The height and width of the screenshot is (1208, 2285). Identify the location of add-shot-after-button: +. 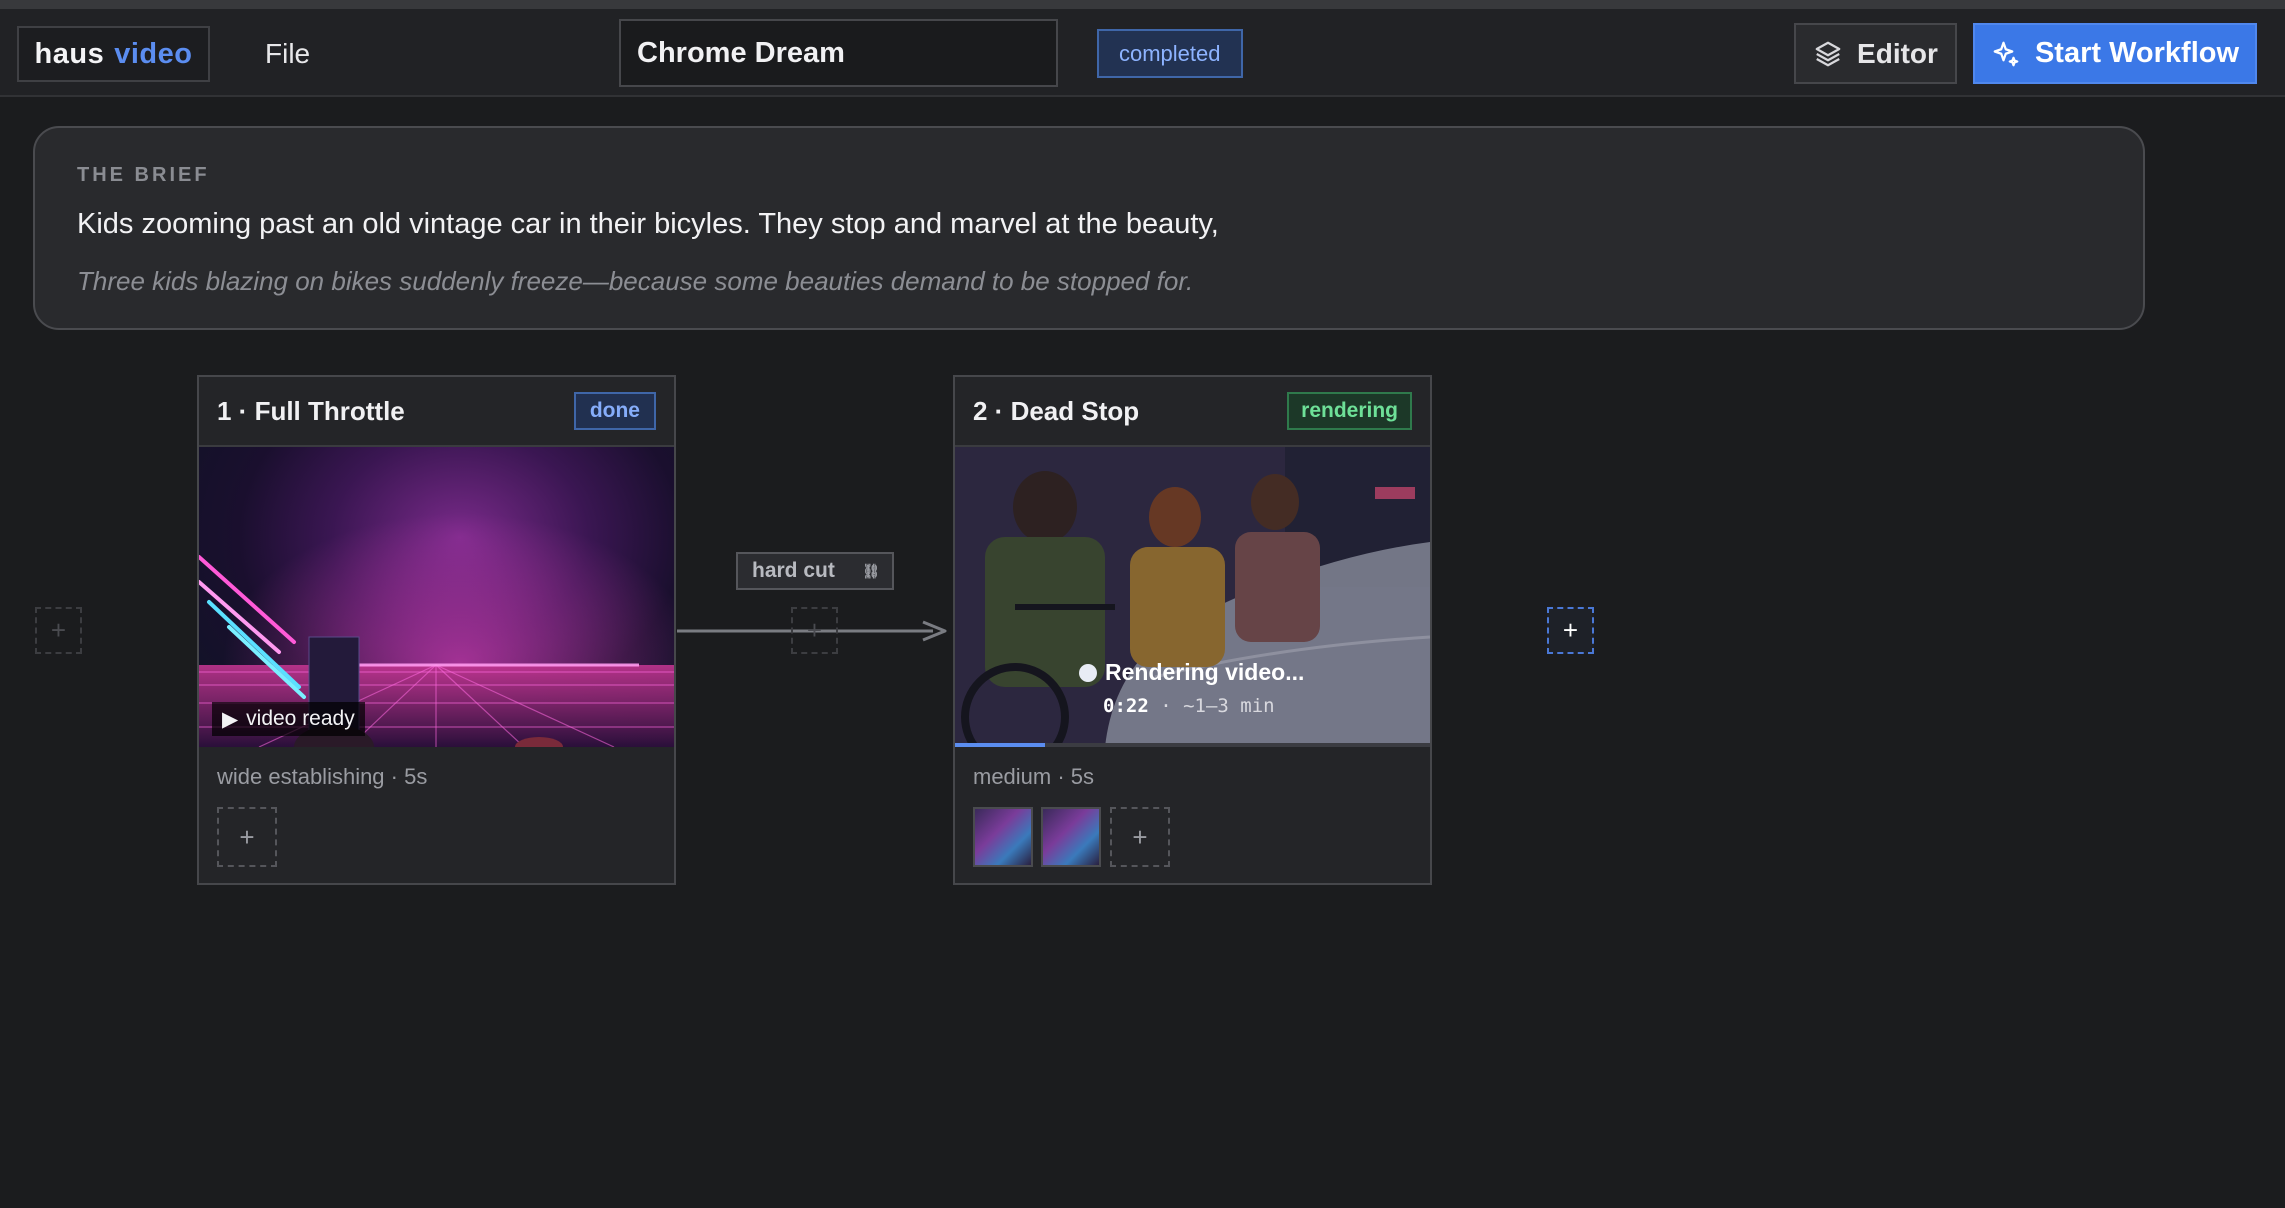
(1570, 630).